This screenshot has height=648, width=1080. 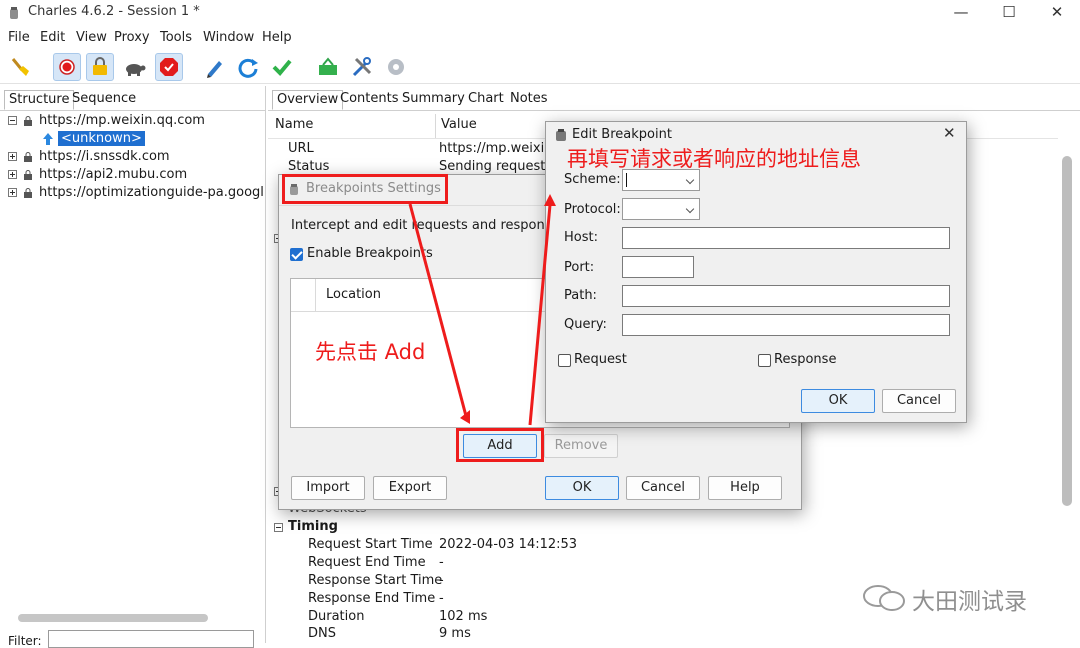 I want to click on chat-bubbles-icon, so click(x=884, y=598).